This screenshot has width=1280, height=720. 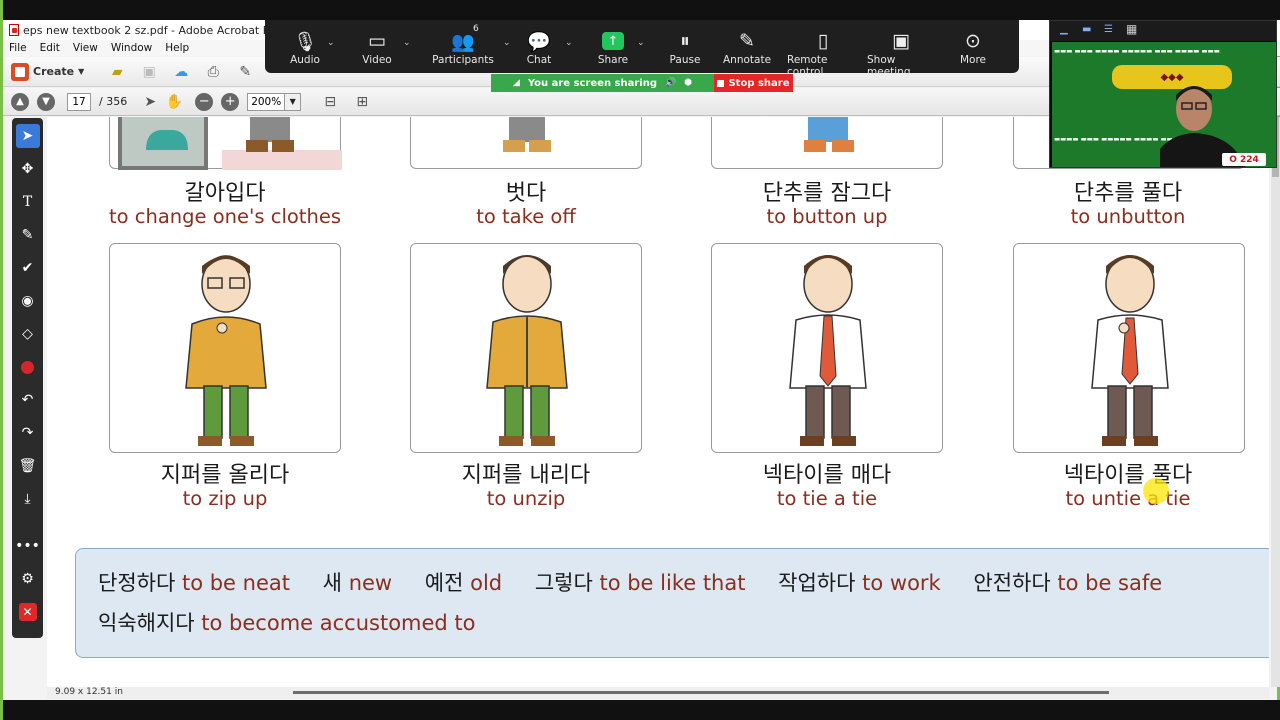 I want to click on illustration-unzip, so click(x=527, y=350).